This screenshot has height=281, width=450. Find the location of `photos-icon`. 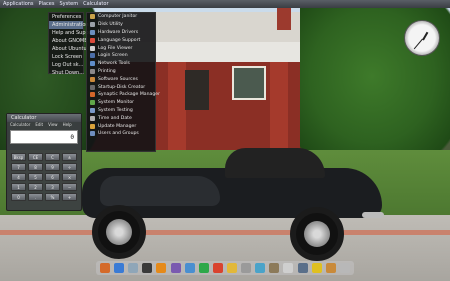

photos-icon is located at coordinates (231, 268).